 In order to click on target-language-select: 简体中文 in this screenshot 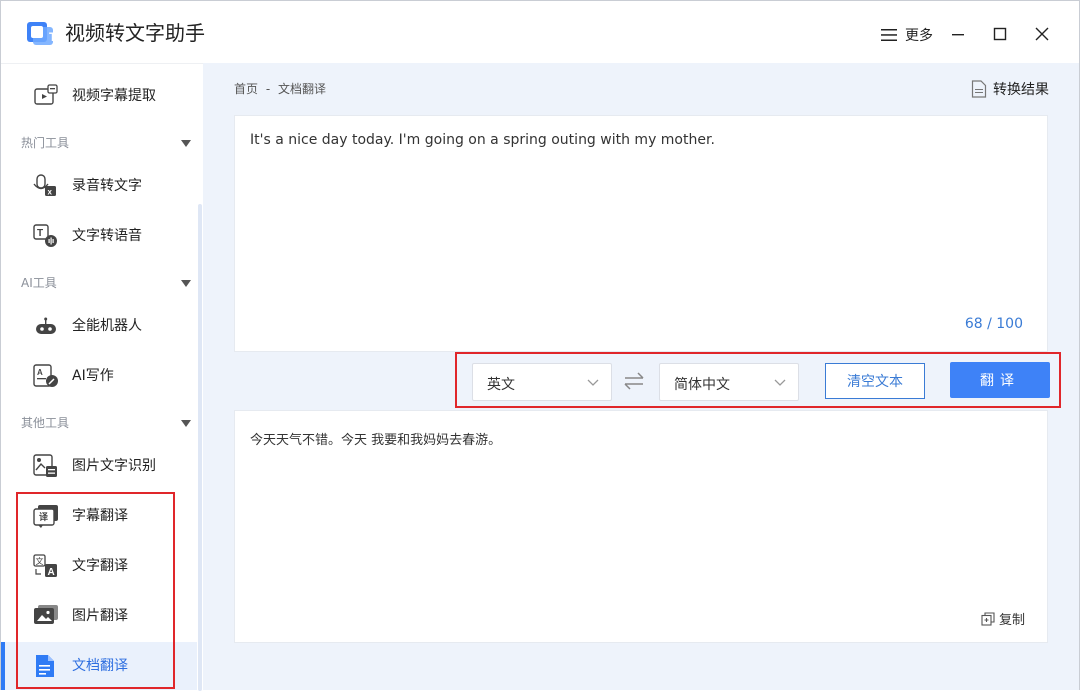, I will do `click(729, 382)`.